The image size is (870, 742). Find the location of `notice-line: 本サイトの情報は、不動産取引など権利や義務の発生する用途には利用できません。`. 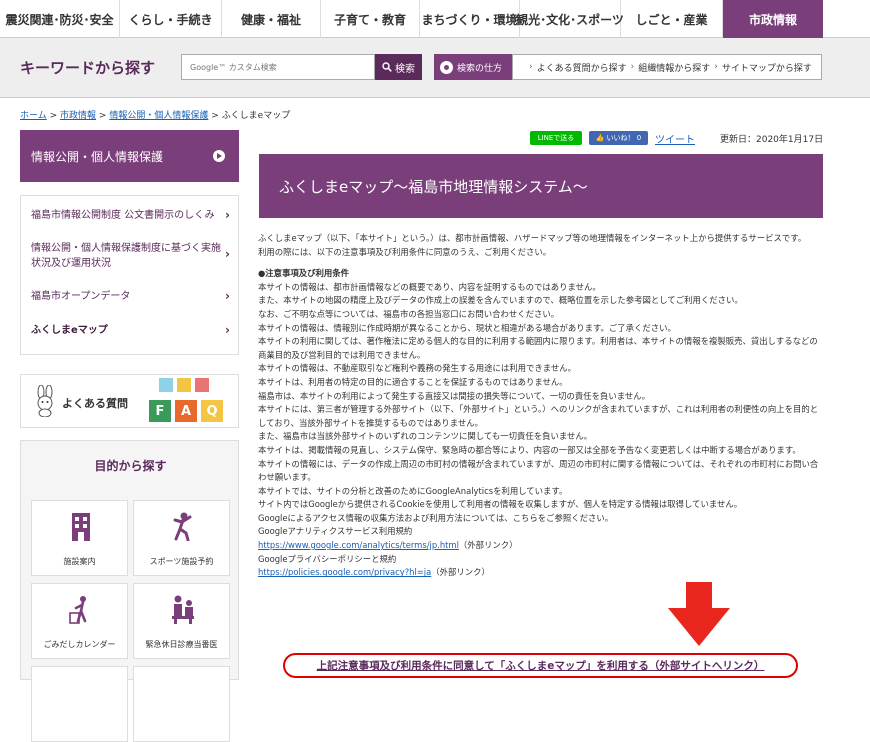

notice-line: 本サイトの情報は、不動産取引など権利や義務の発生する用途には利用できません。 is located at coordinates (417, 368).